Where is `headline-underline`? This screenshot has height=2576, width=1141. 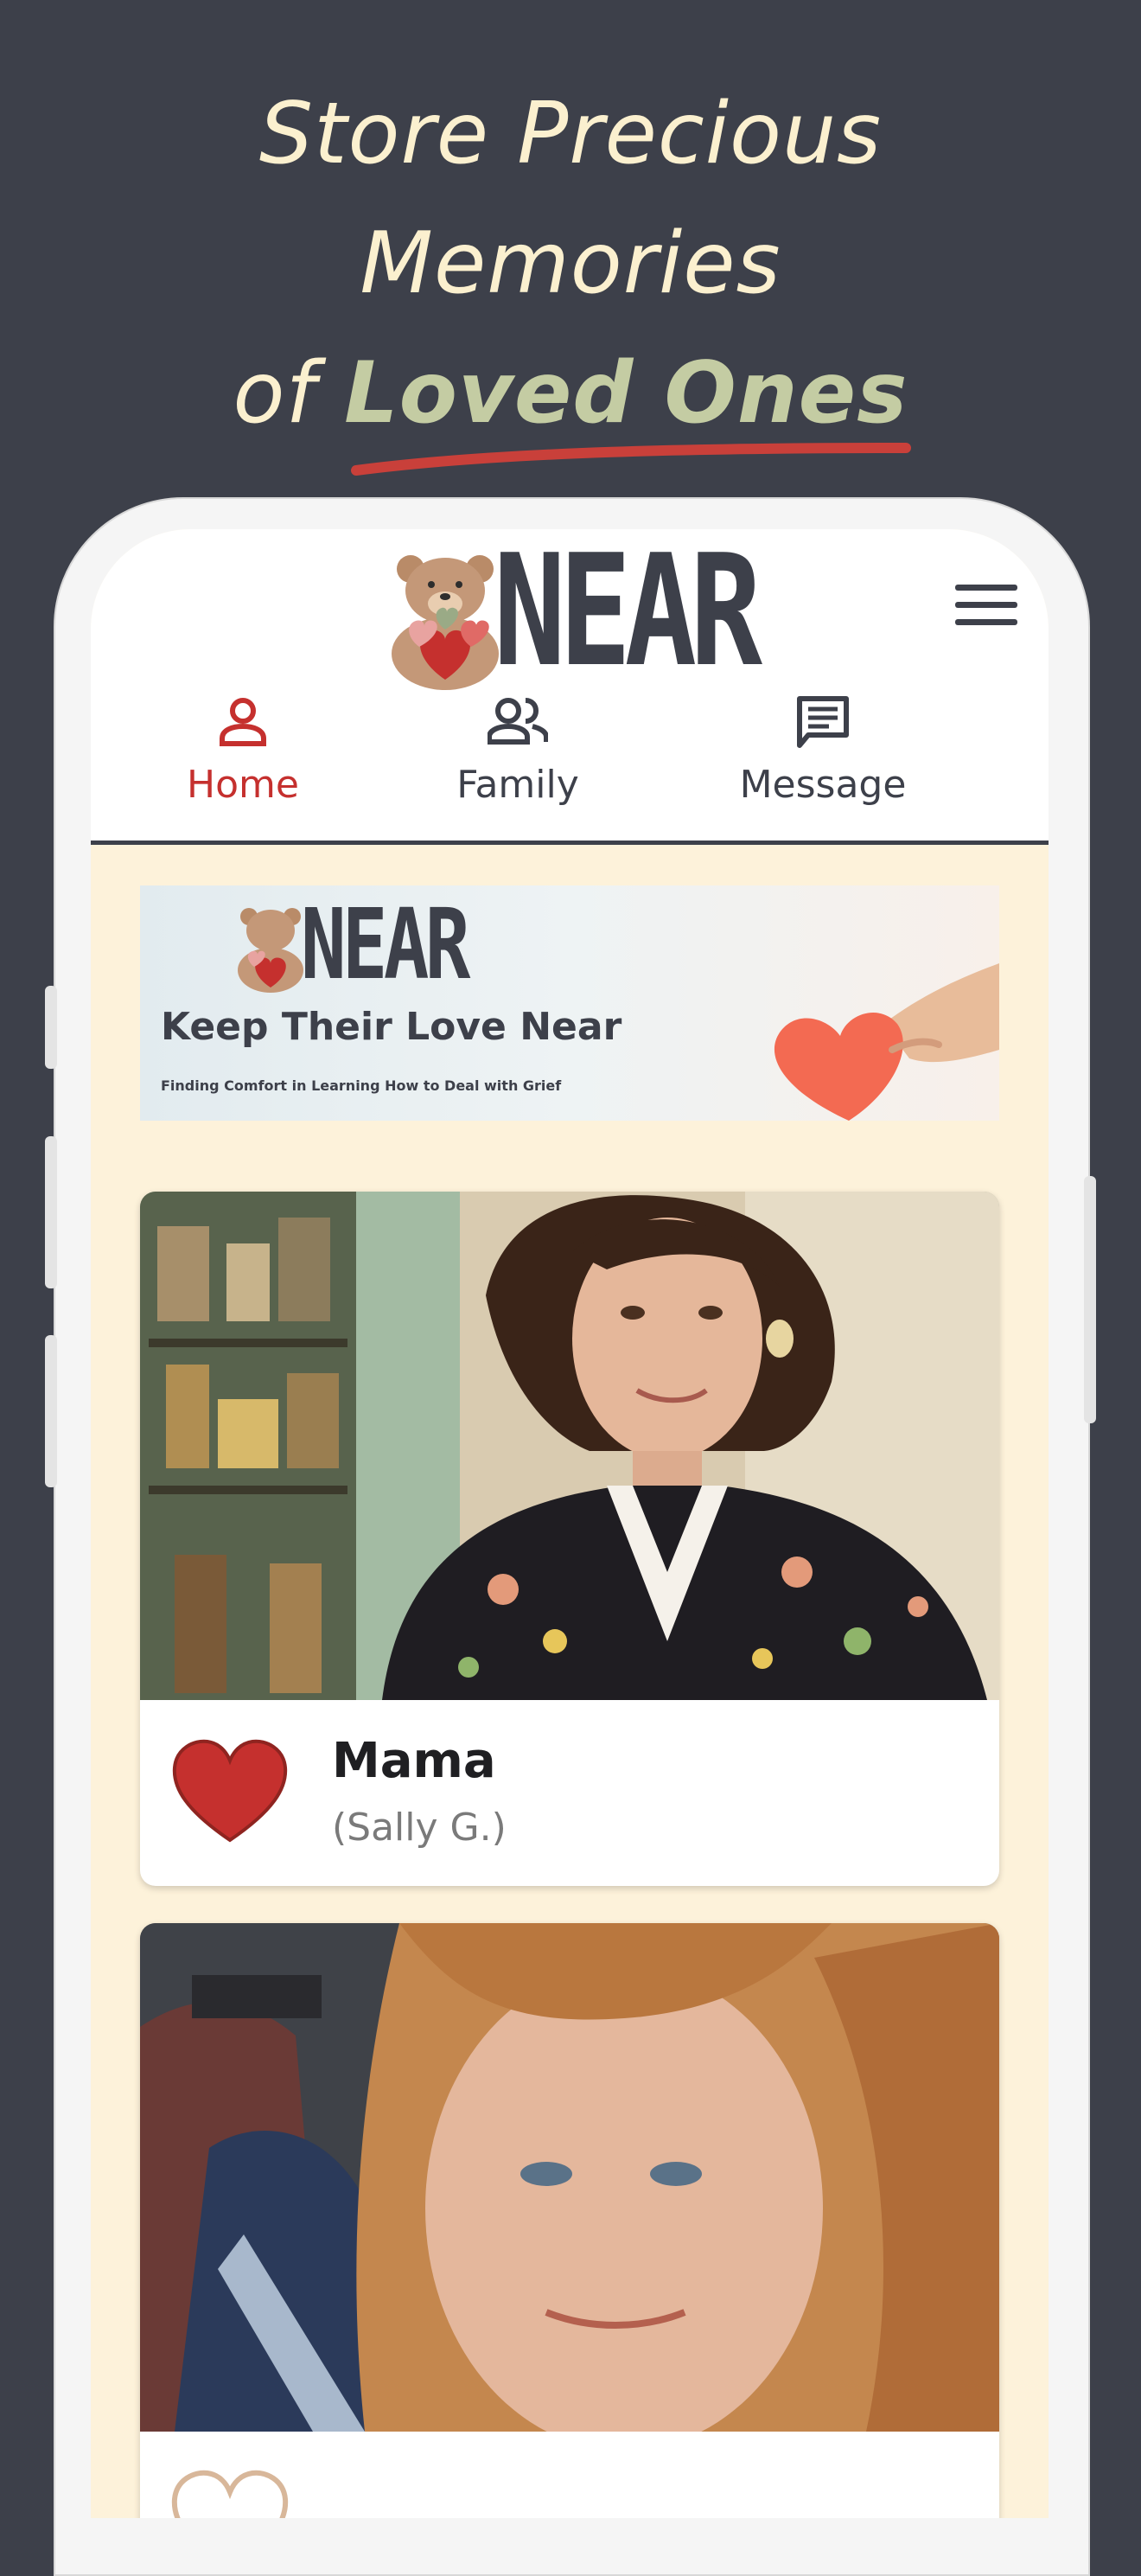 headline-underline is located at coordinates (631, 460).